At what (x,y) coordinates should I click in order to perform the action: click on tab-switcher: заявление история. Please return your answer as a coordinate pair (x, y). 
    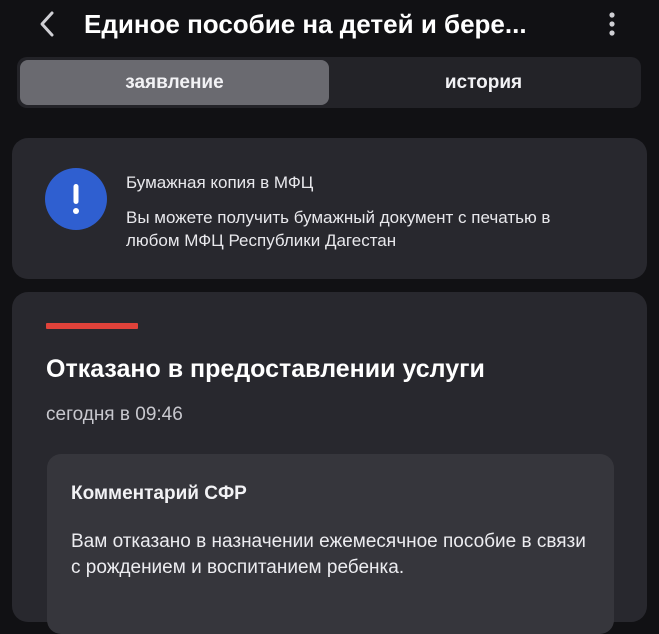
    Looking at the image, I should click on (329, 82).